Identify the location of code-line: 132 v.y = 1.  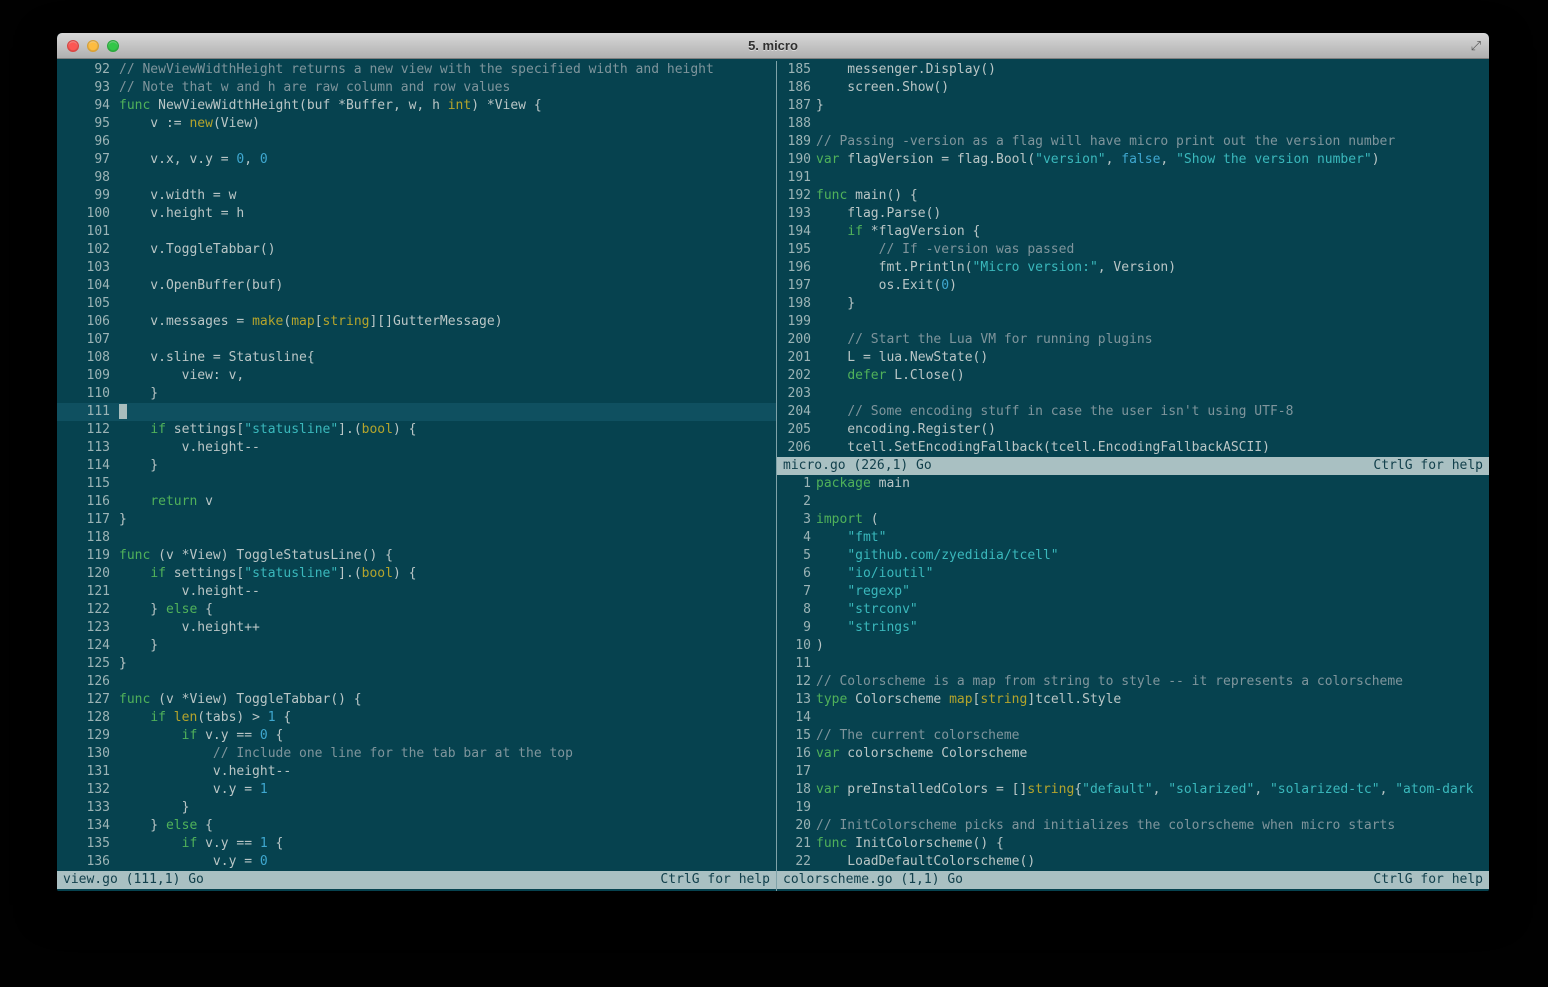
(416, 790).